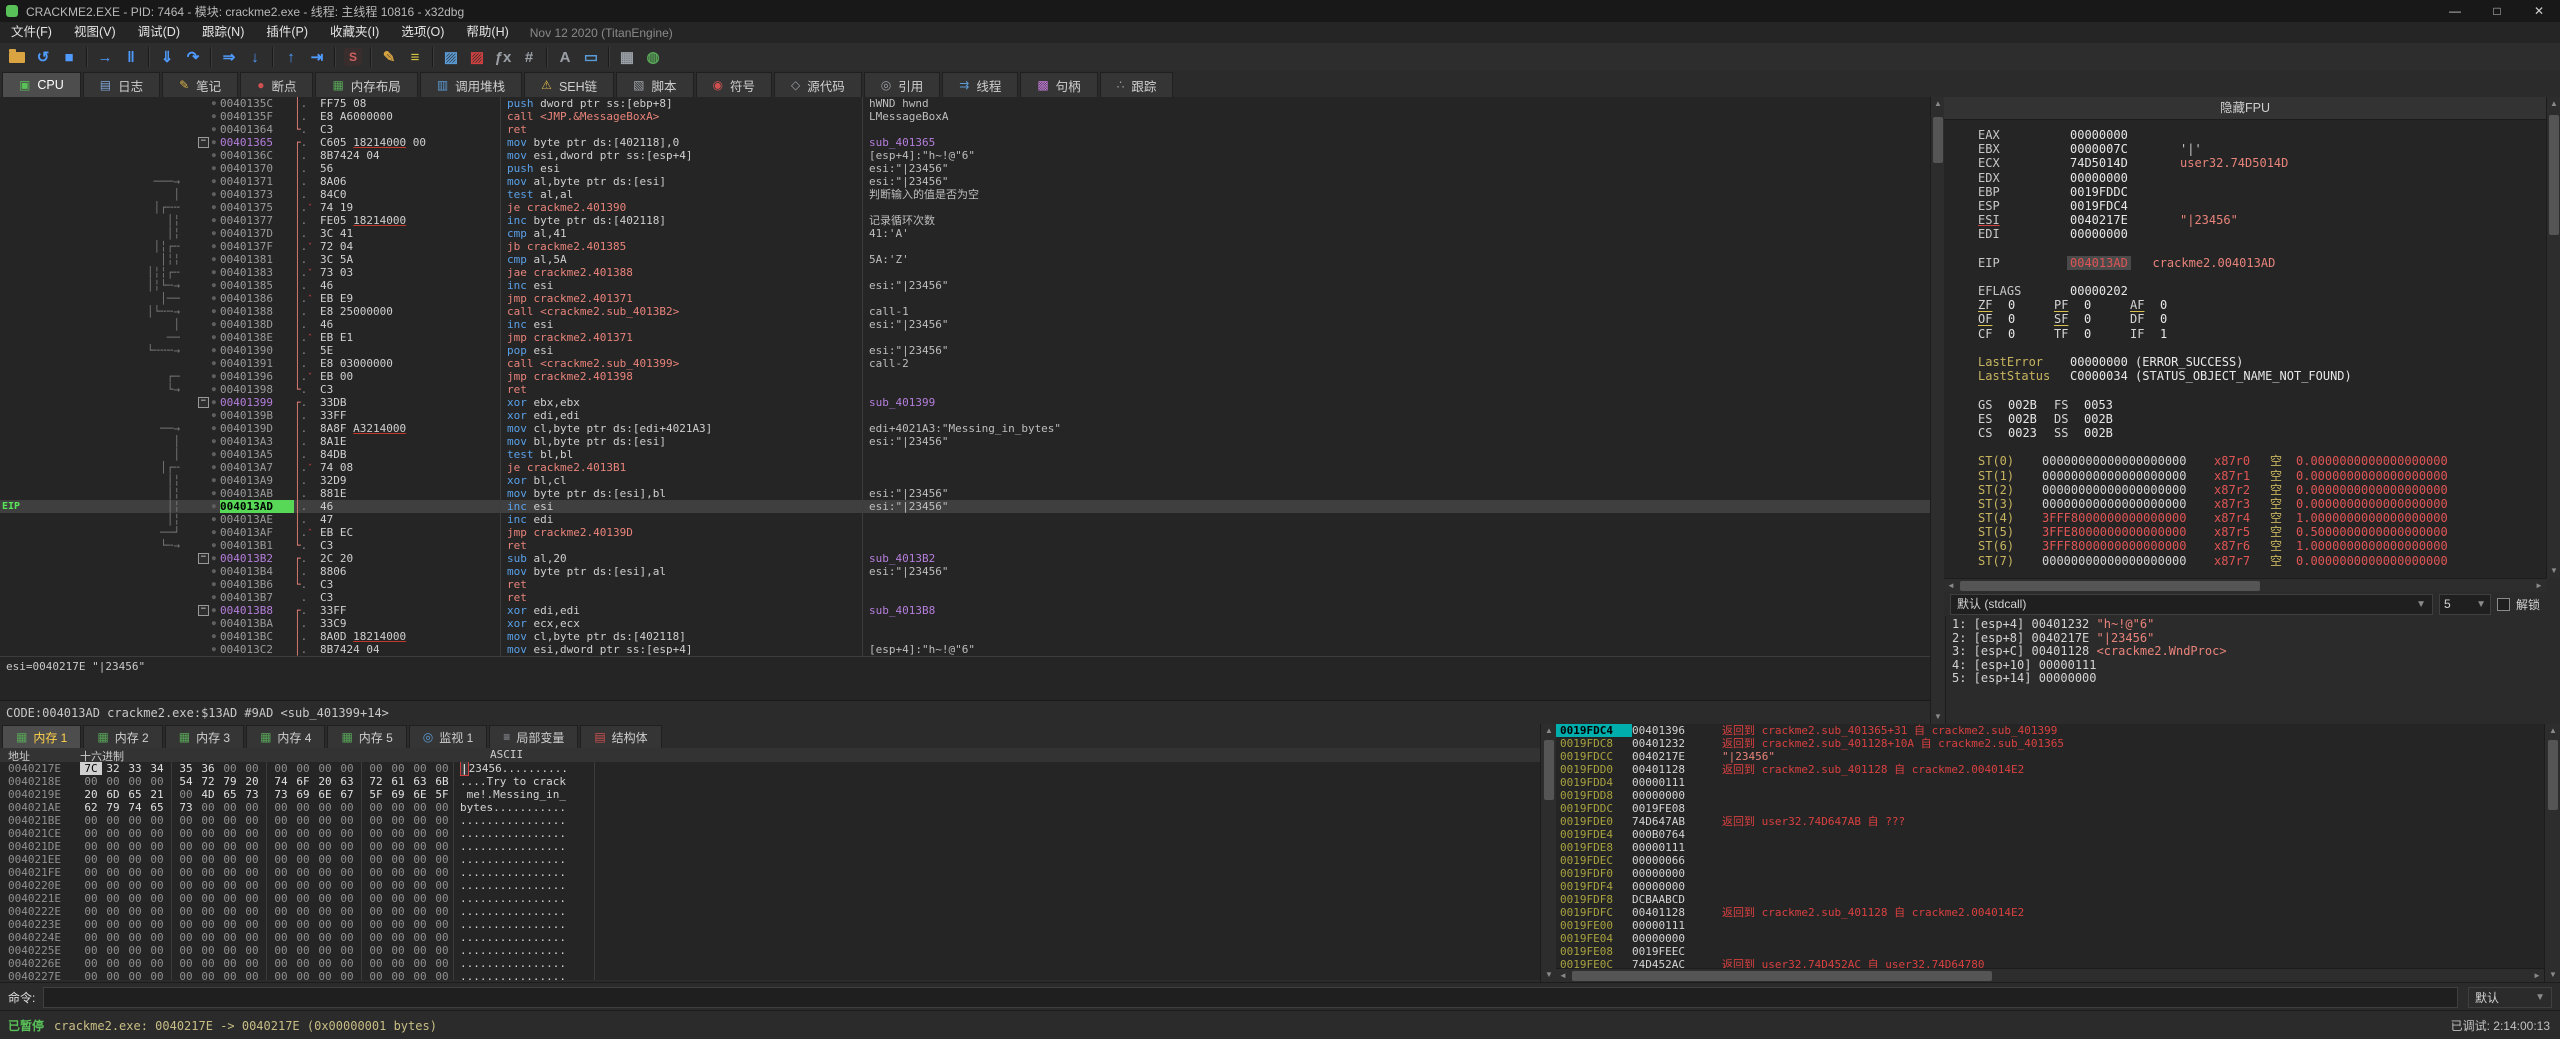 The height and width of the screenshot is (1039, 2560). Describe the element at coordinates (2050, 886) in the screenshot. I see `stack-row: 0019FDF4 00000000` at that location.